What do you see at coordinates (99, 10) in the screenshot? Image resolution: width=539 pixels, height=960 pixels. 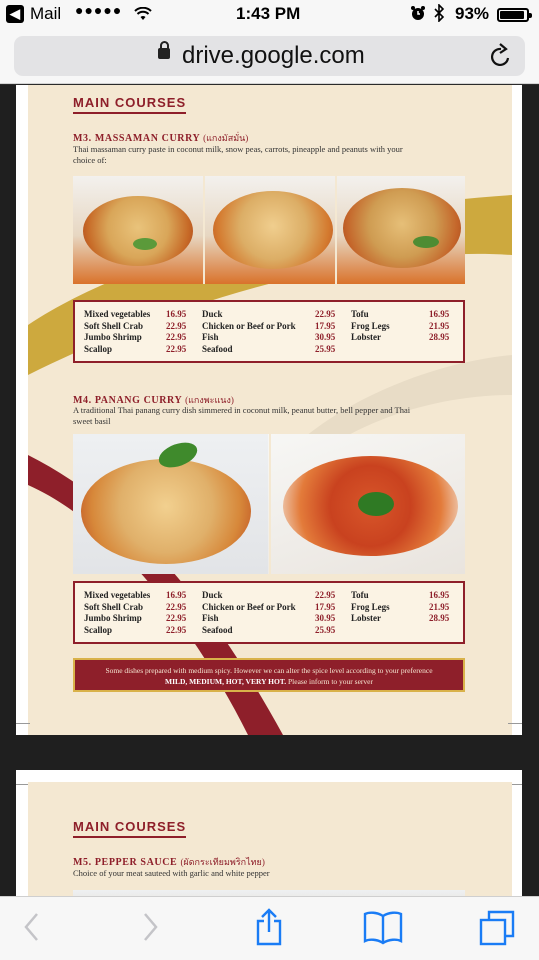 I see `signal-strength-icon: ●●●●●` at bounding box center [99, 10].